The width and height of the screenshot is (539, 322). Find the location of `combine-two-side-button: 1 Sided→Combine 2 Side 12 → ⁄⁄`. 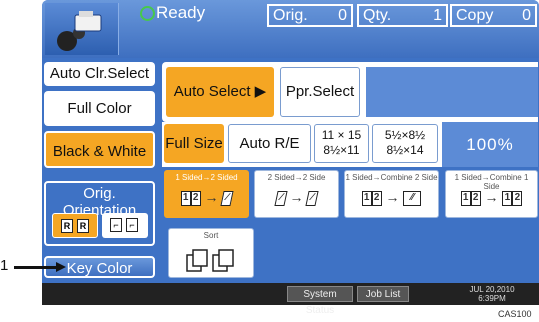

combine-two-side-button: 1 Sided→Combine 2 Side 12 → ⁄⁄ is located at coordinates (391, 194).